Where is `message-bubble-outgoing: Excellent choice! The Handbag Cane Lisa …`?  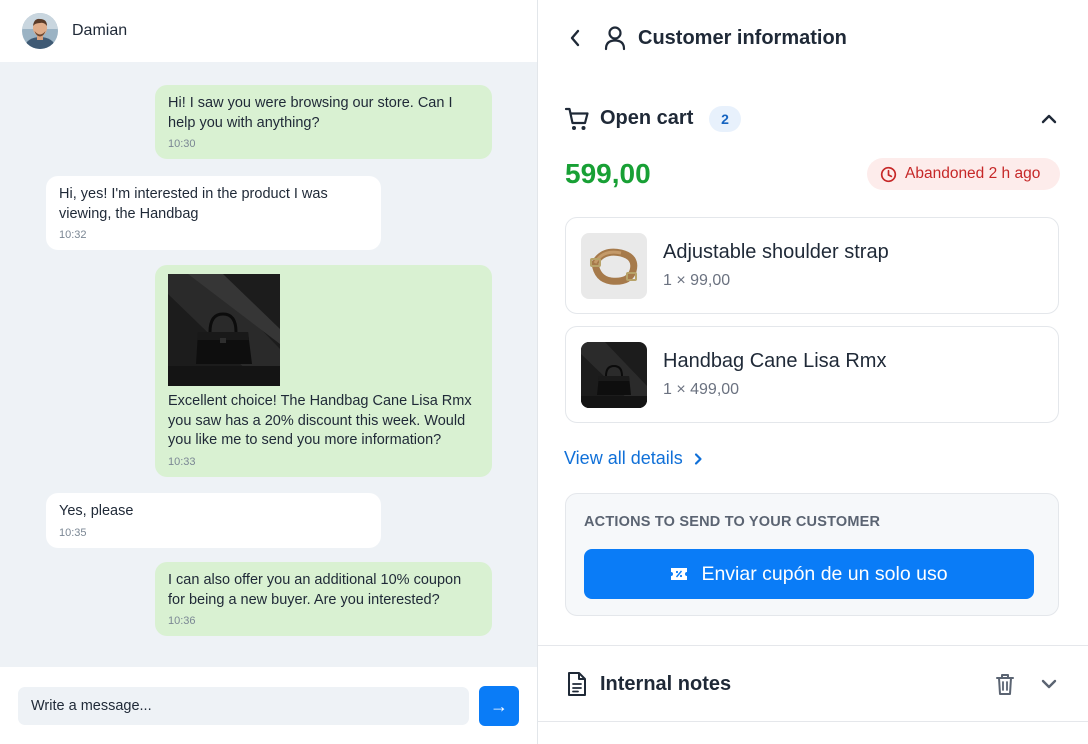
message-bubble-outgoing: Excellent choice! The Handbag Cane Lisa … is located at coordinates (323, 371).